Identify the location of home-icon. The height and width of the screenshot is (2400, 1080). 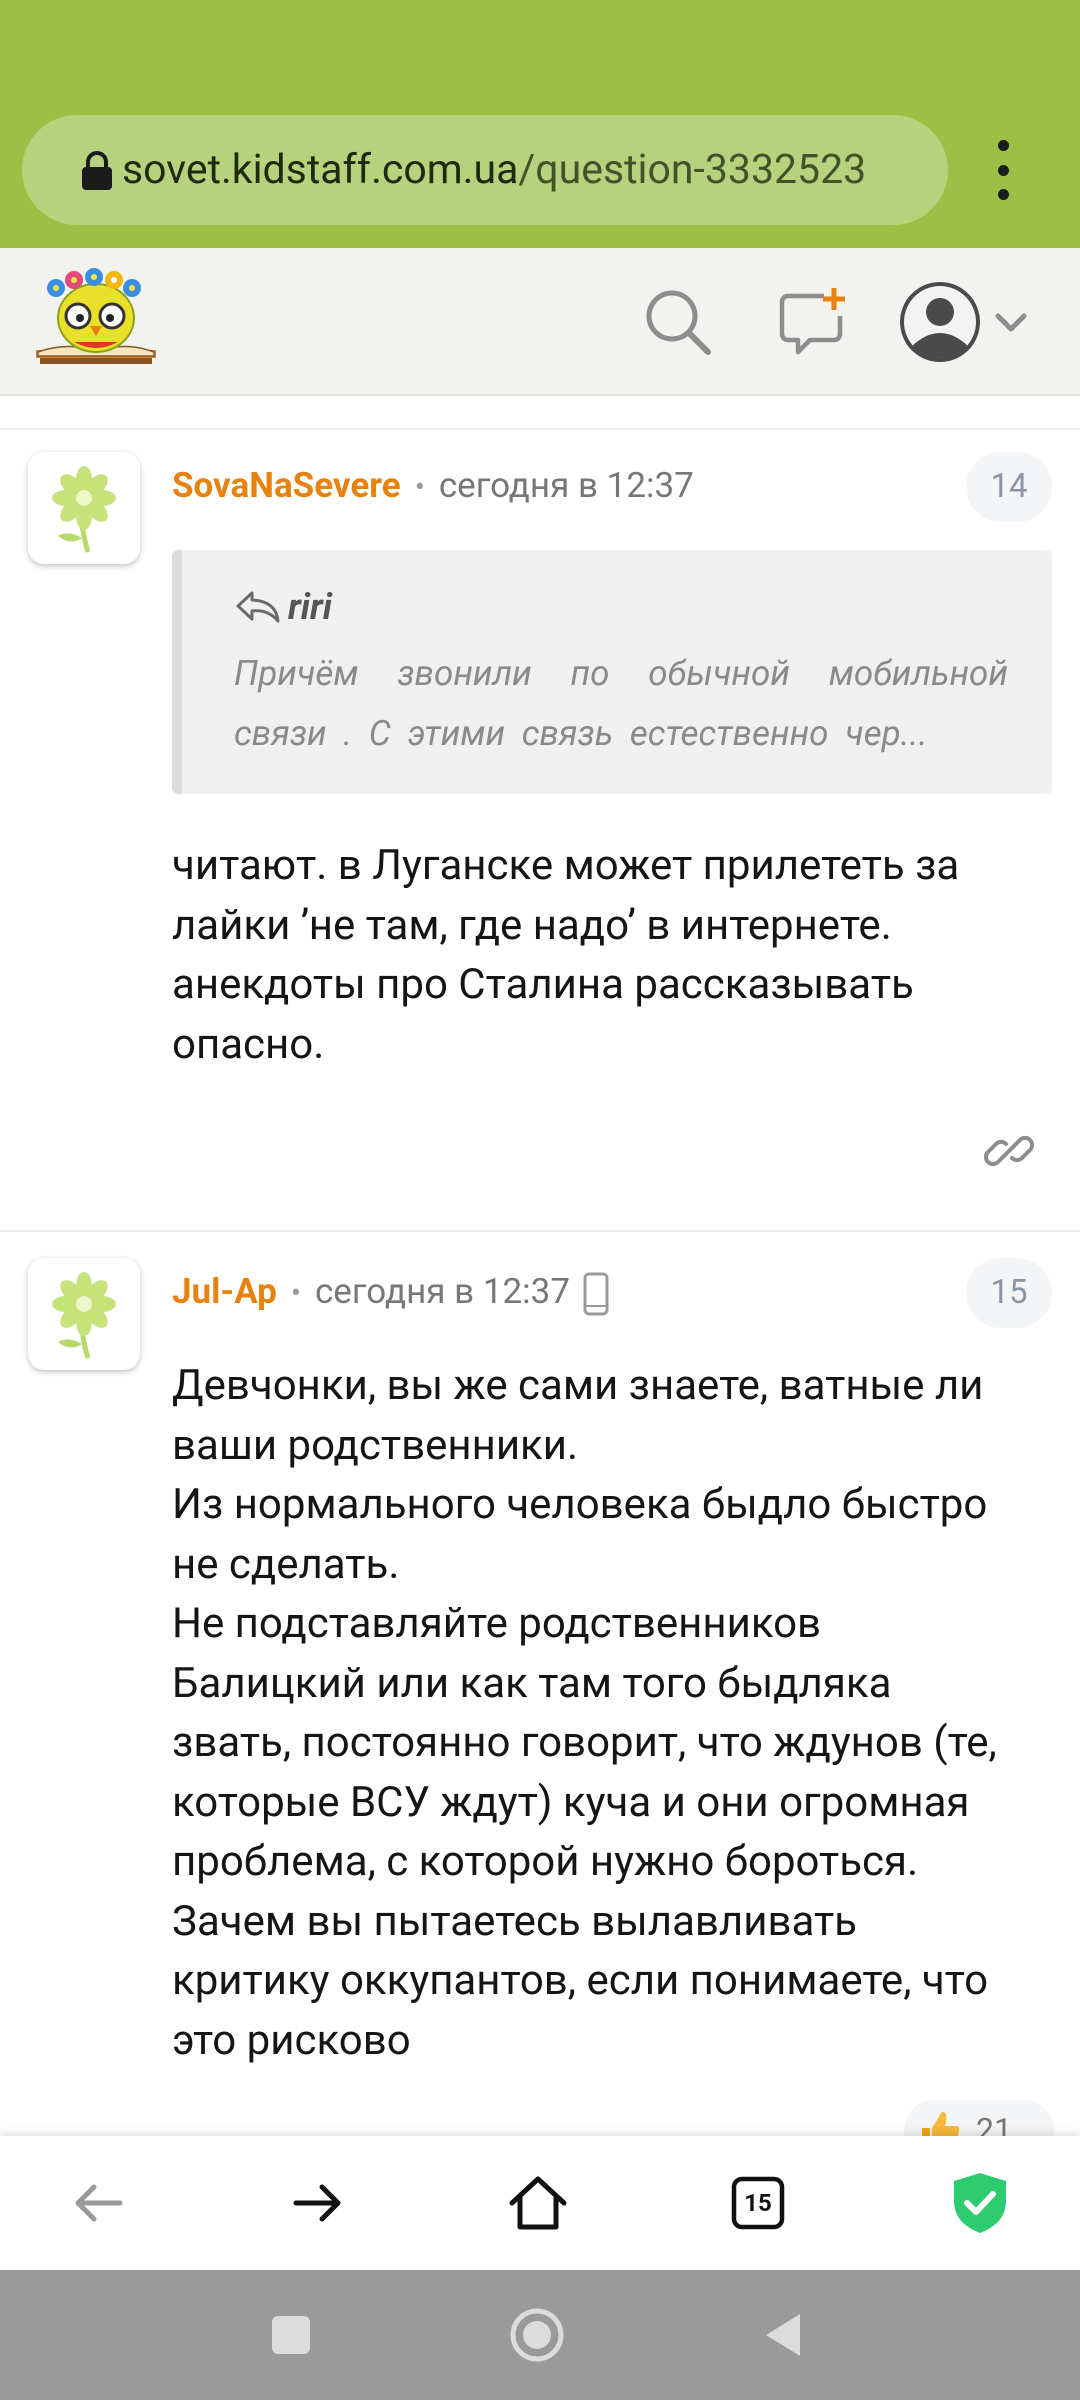
(538, 2203).